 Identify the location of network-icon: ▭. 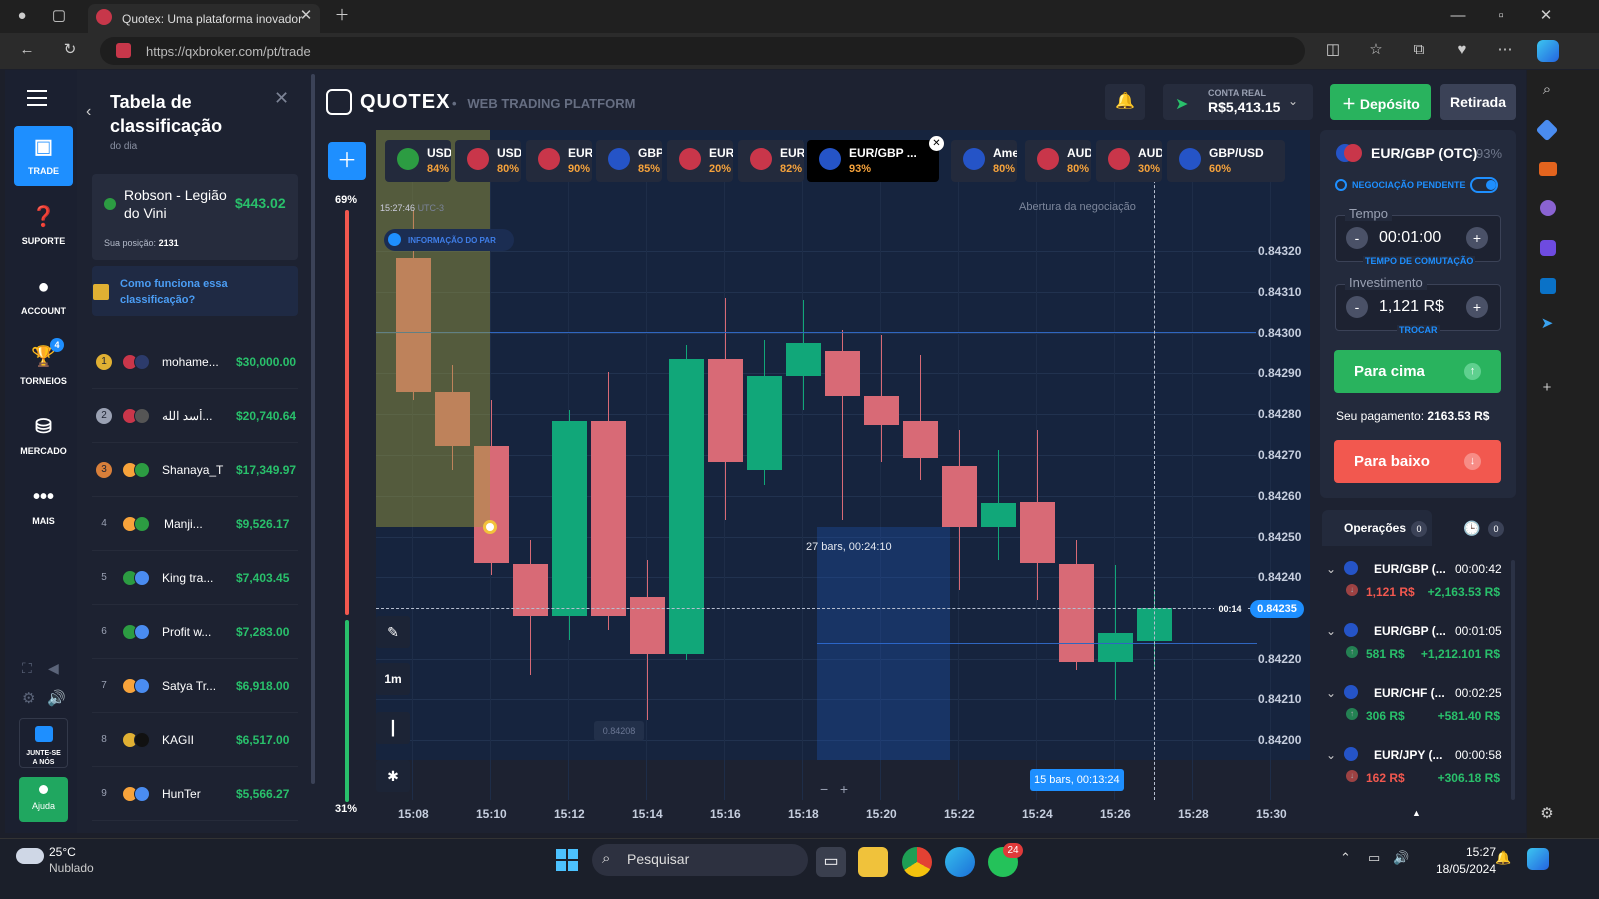
(1374, 858).